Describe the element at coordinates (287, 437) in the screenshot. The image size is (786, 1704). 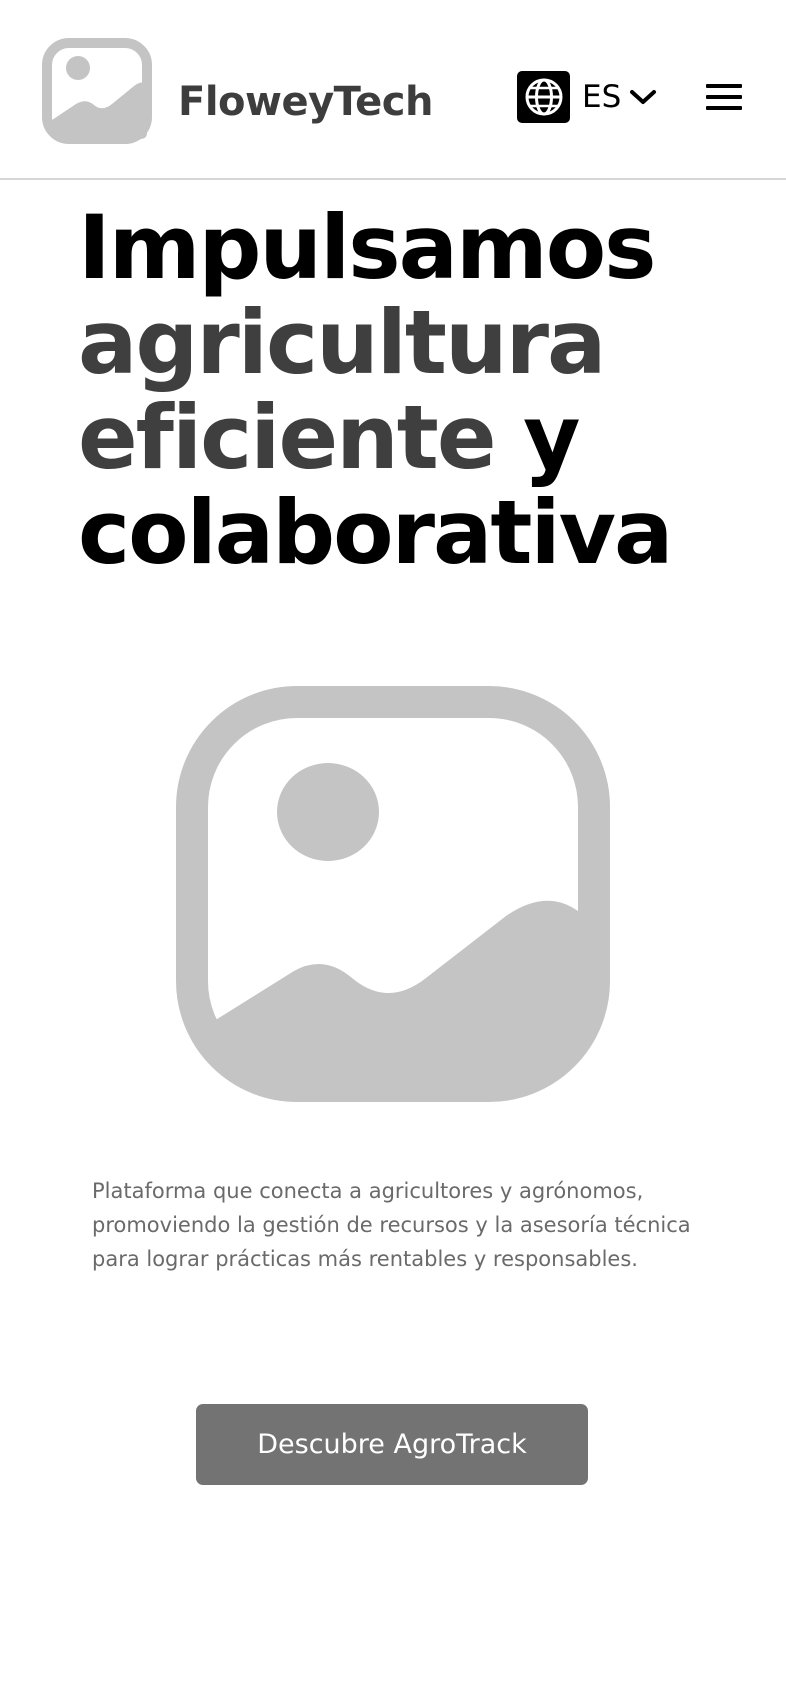
I see `hero-title-highlight: eficiente` at that location.